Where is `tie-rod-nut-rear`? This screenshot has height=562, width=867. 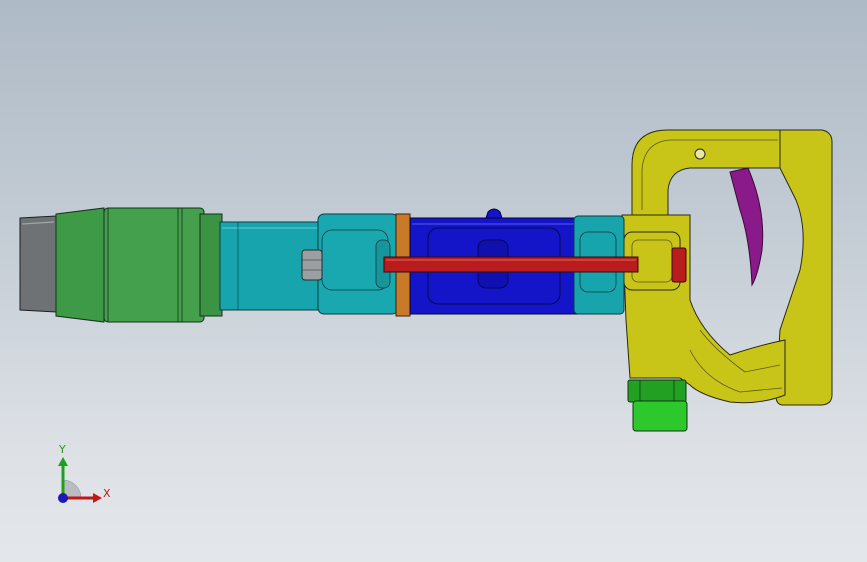
tie-rod-nut-rear is located at coordinates (679, 265).